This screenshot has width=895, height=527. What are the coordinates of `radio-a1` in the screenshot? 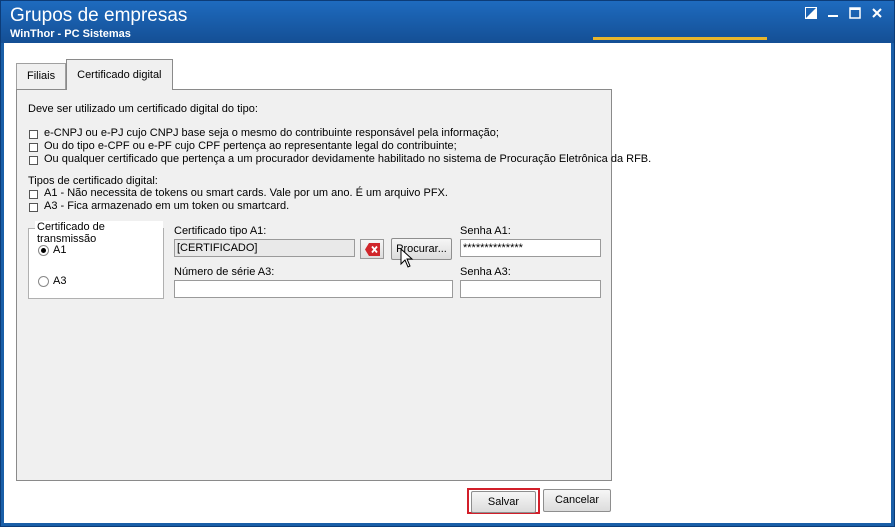 It's located at (43, 250).